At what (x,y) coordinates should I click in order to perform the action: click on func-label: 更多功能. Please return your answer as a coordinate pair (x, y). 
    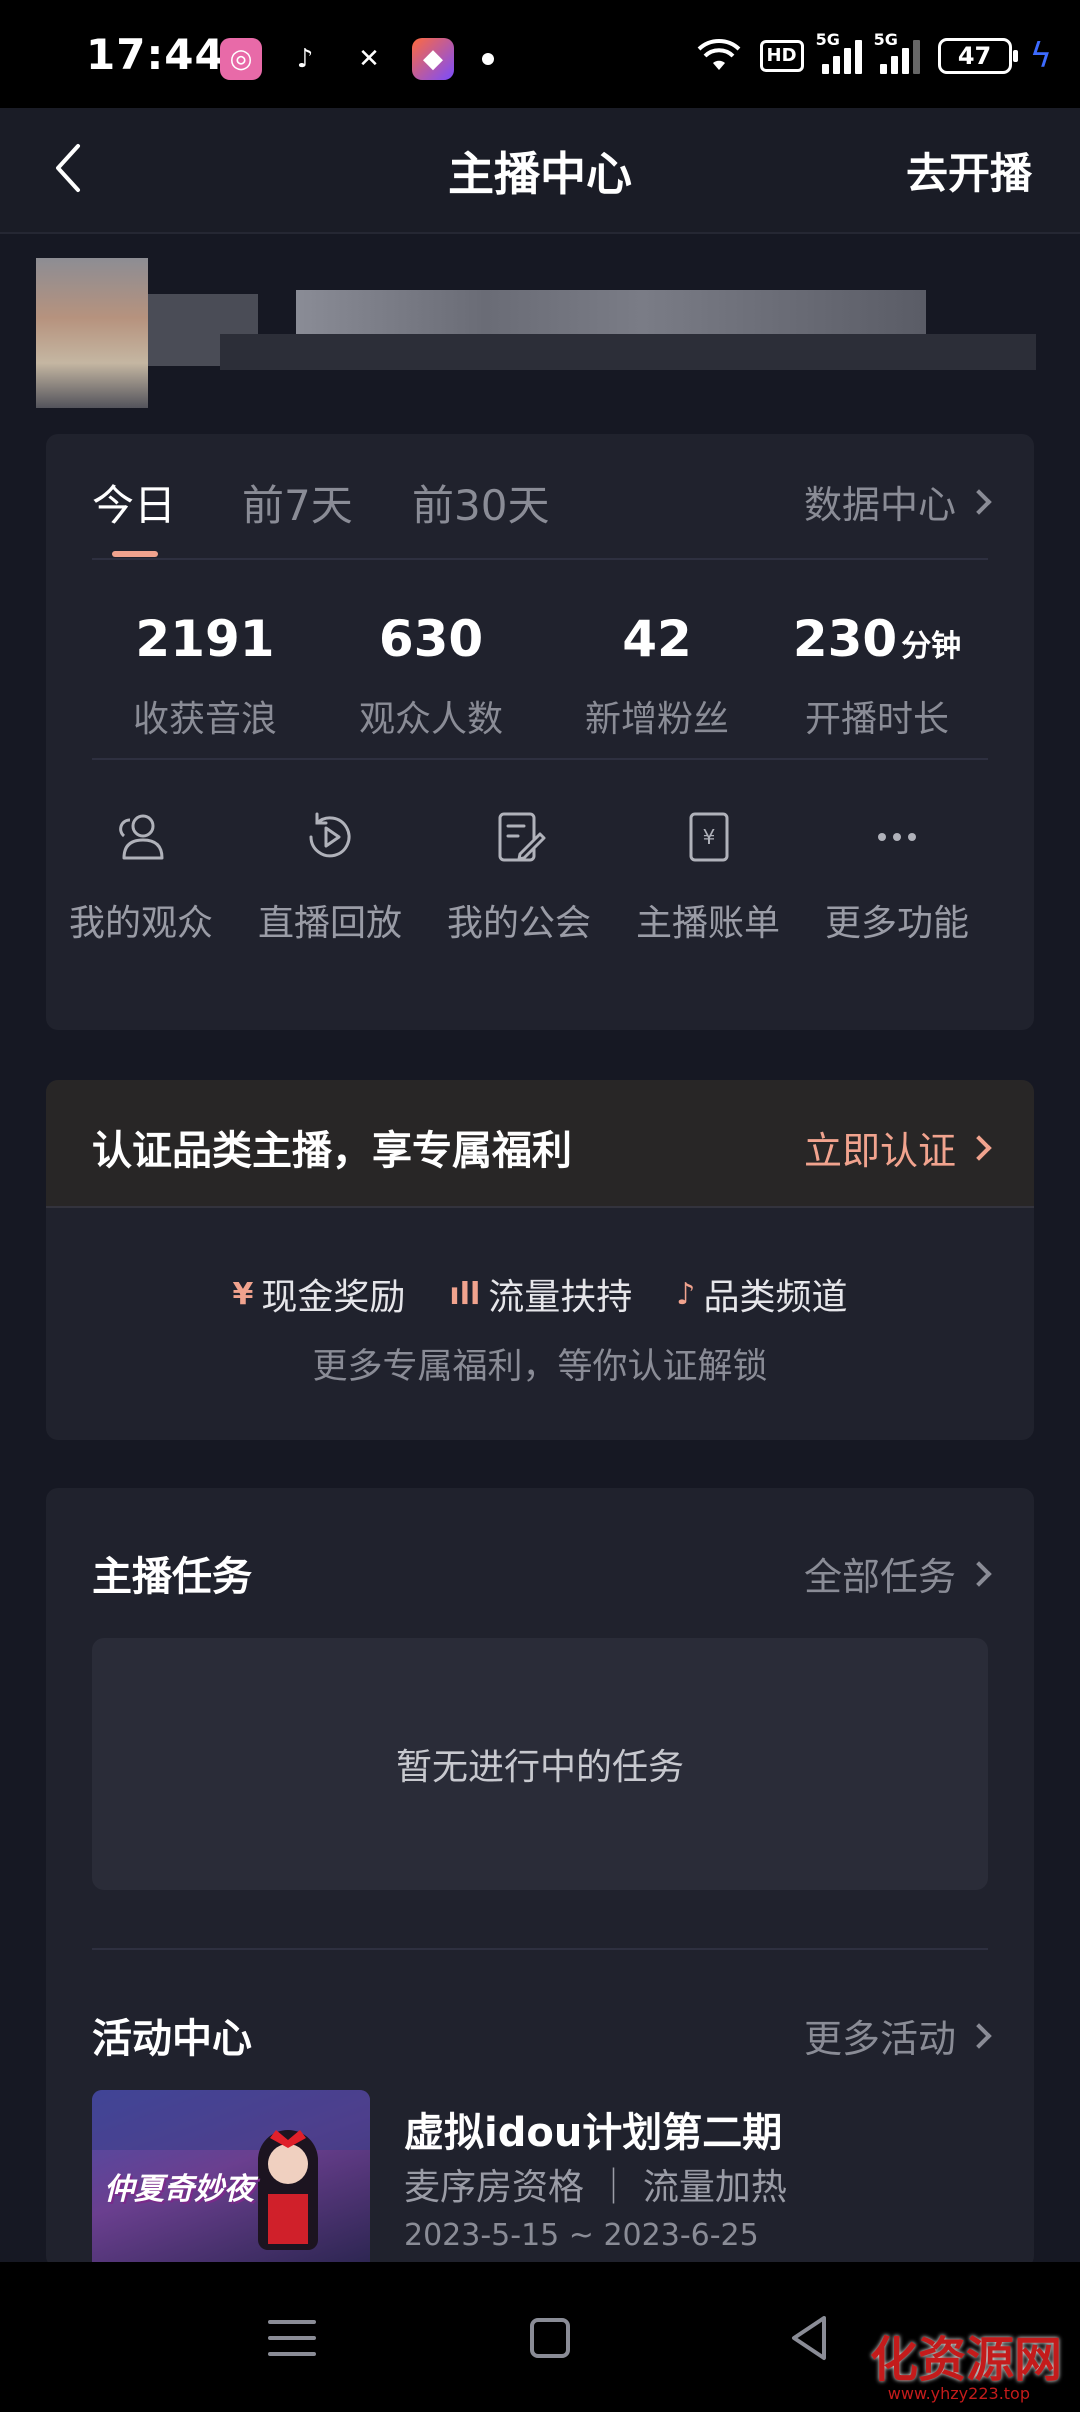
    Looking at the image, I should click on (896, 923).